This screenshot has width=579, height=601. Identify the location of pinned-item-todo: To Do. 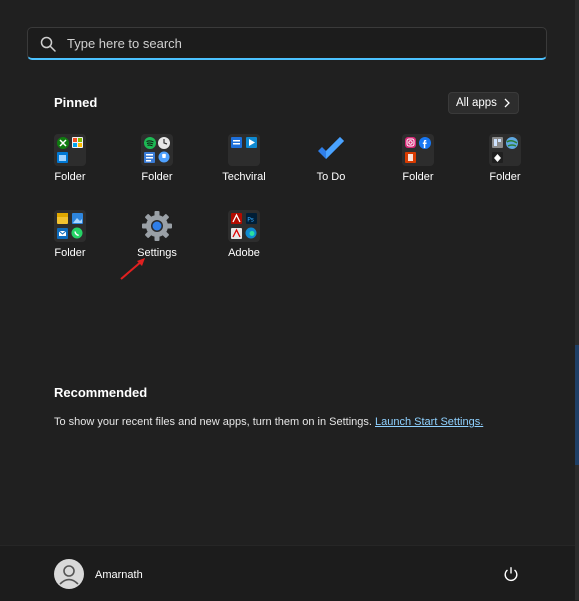
(331, 169).